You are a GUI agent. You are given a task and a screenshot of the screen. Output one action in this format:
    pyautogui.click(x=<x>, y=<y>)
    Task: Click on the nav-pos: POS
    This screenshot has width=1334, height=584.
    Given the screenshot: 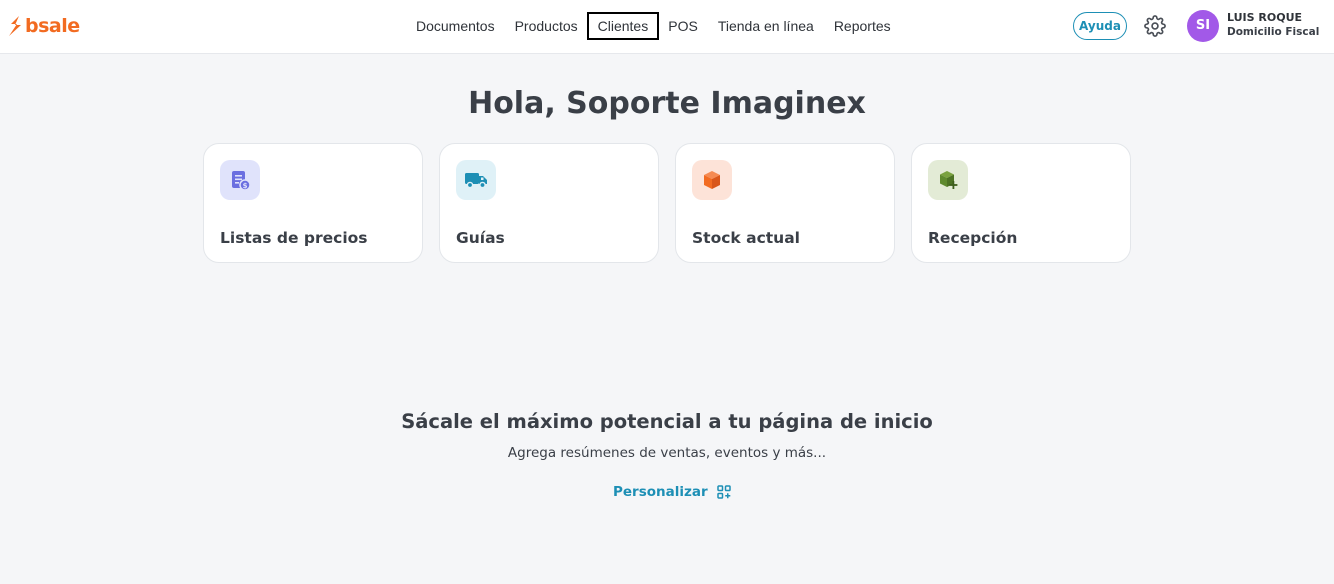 What is the action you would take?
    pyautogui.click(x=683, y=26)
    